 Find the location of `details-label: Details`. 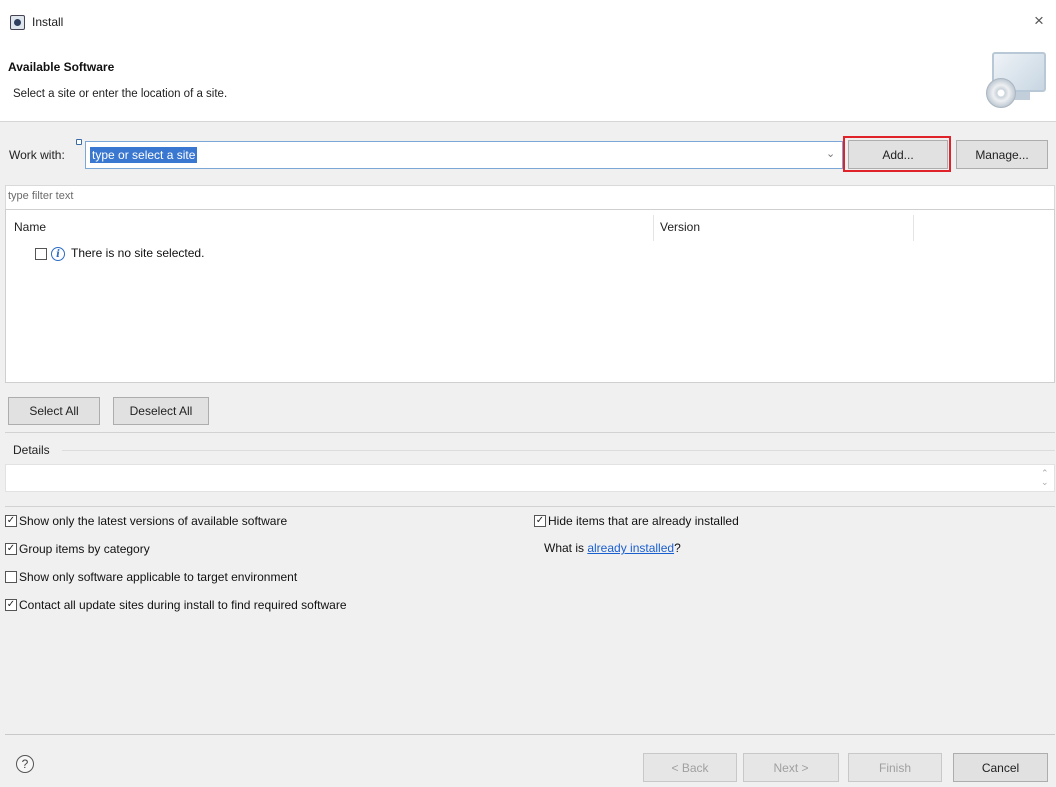

details-label: Details is located at coordinates (31, 450).